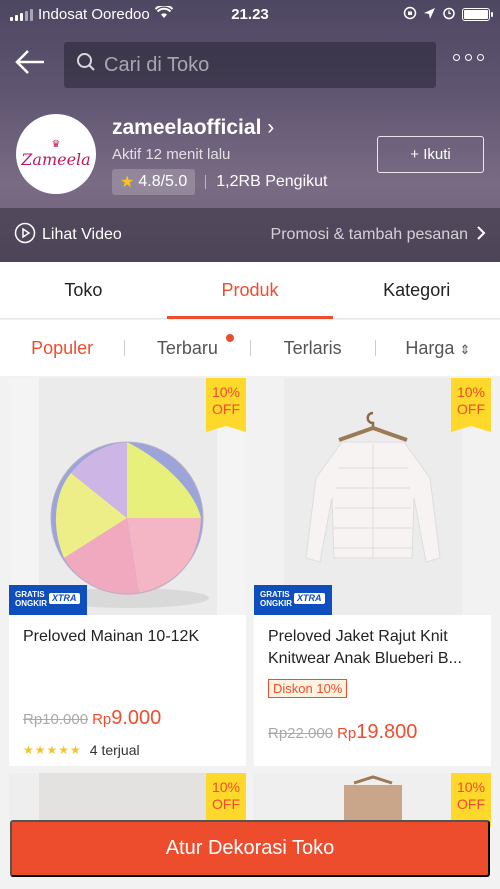 The width and height of the screenshot is (500, 889). What do you see at coordinates (430, 347) in the screenshot?
I see `sort-harga-label: Harga` at bounding box center [430, 347].